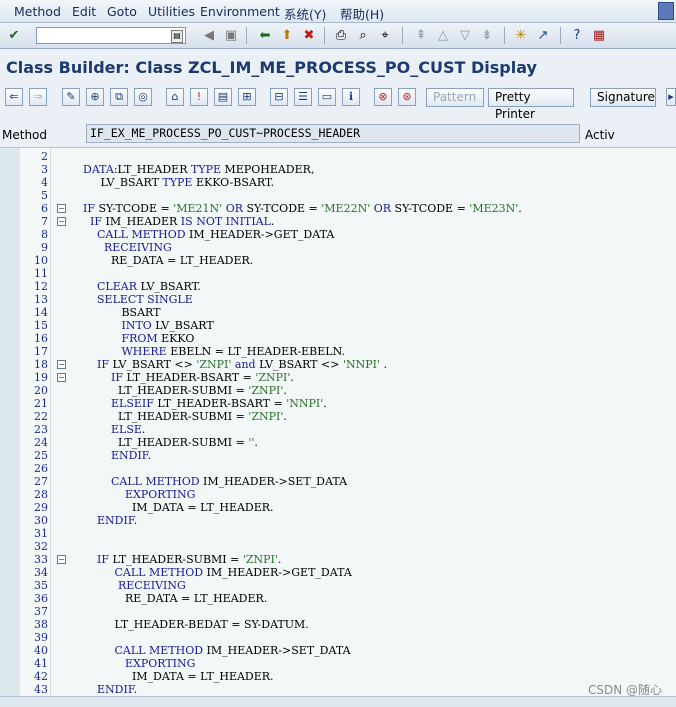 The width and height of the screenshot is (676, 707). Describe the element at coordinates (338, 273) in the screenshot. I see `code-line: 11` at that location.